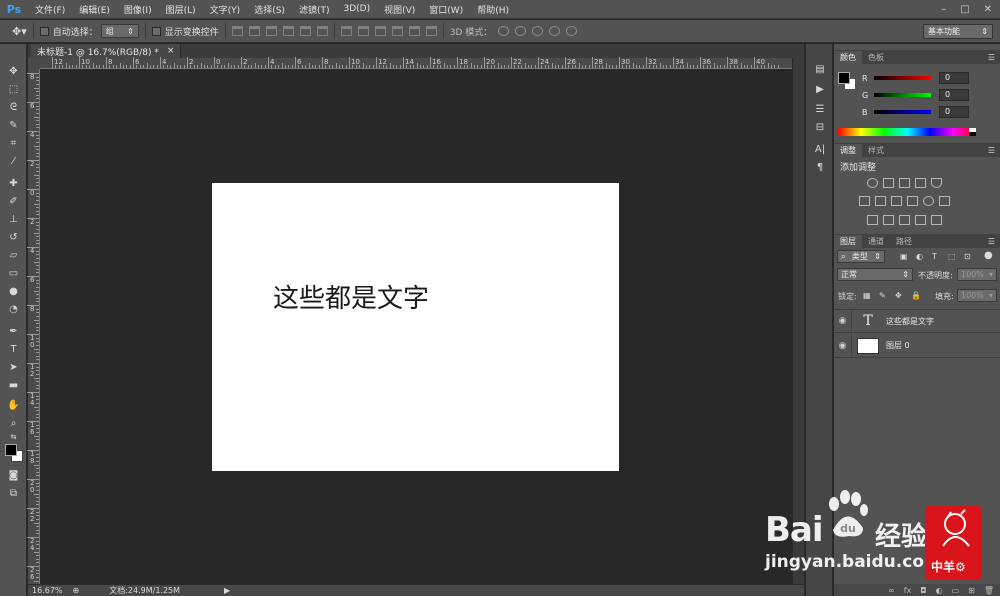 The width and height of the screenshot is (1000, 596). I want to click on slider-b-value: 0, so click(954, 112).